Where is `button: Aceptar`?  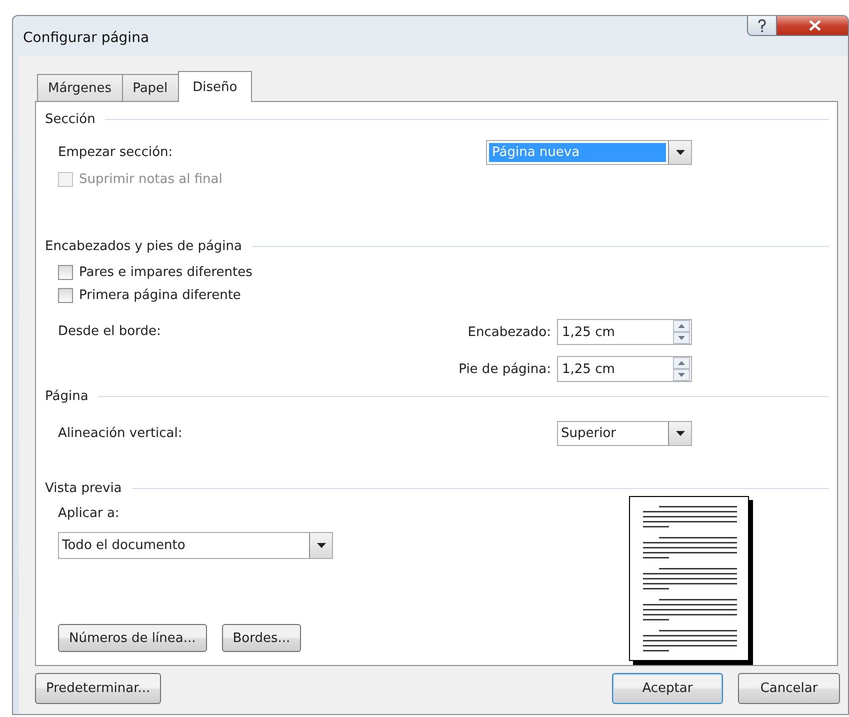
button: Aceptar is located at coordinates (667, 688).